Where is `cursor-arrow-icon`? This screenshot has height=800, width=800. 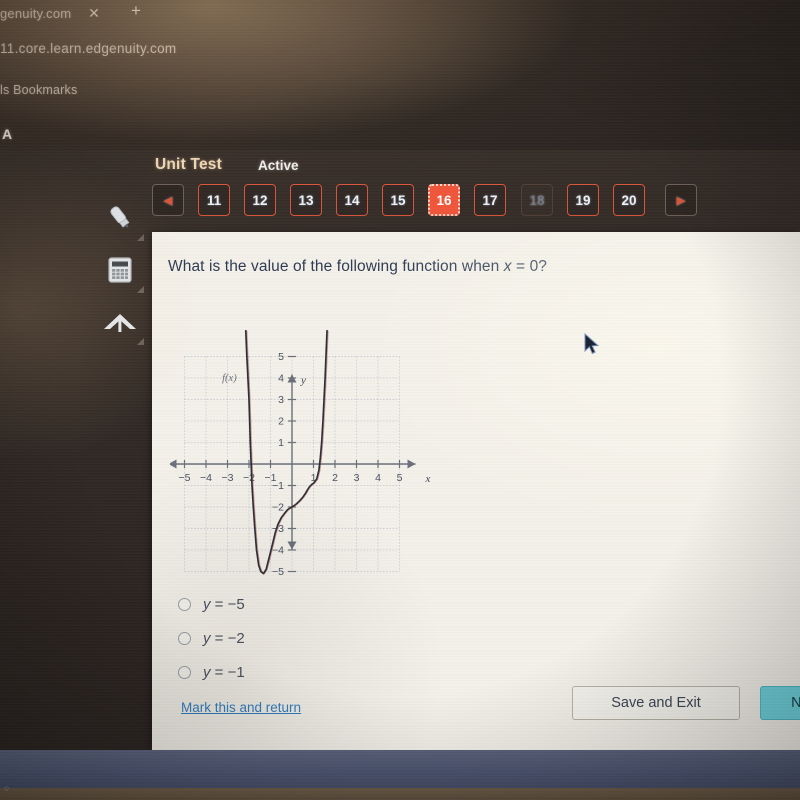
cursor-arrow-icon is located at coordinates (592, 343).